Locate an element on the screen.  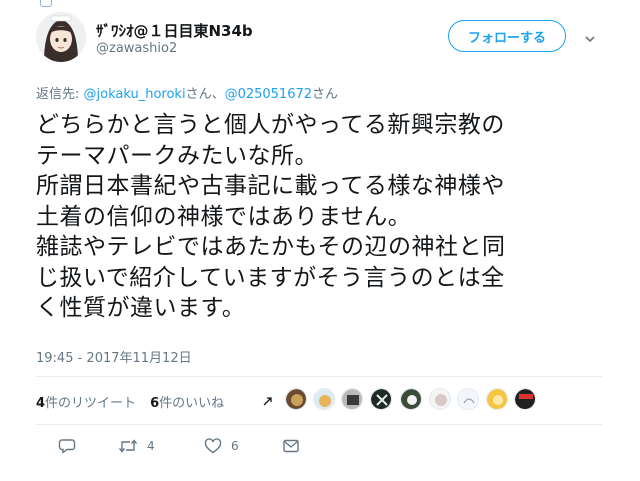
like-action-count: 6 is located at coordinates (235, 446).